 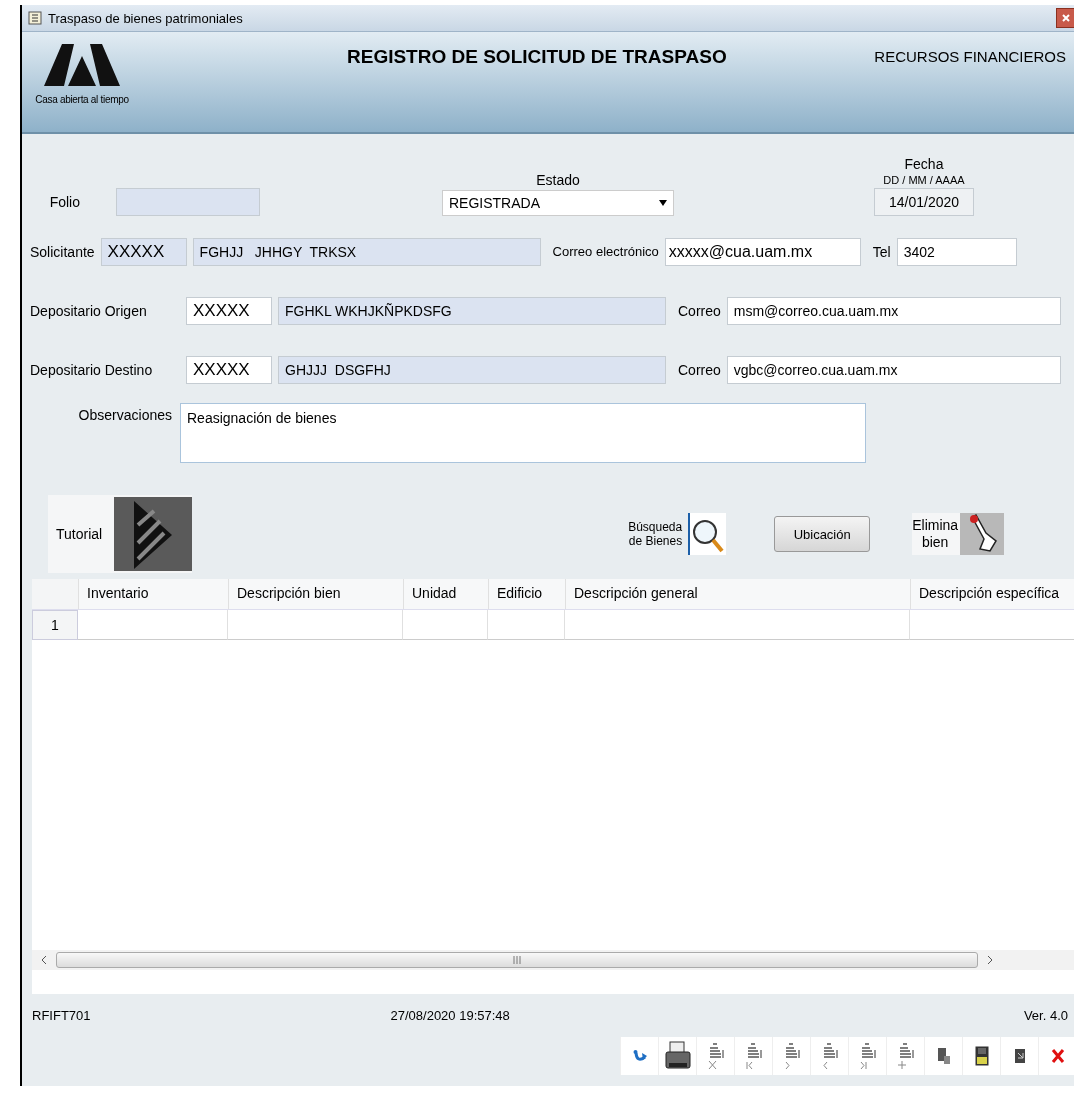 I want to click on delete-item-button: Elimina bien, so click(x=958, y=534).